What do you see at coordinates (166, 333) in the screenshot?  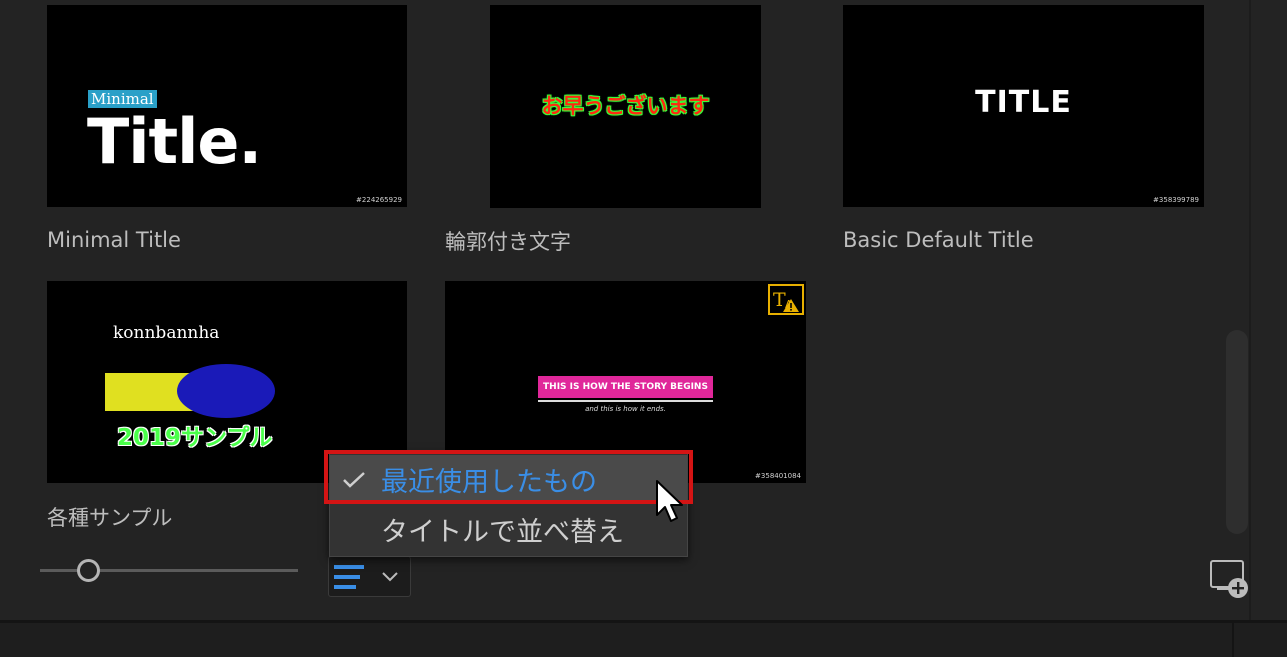 I see `sample-text: konnbannha` at bounding box center [166, 333].